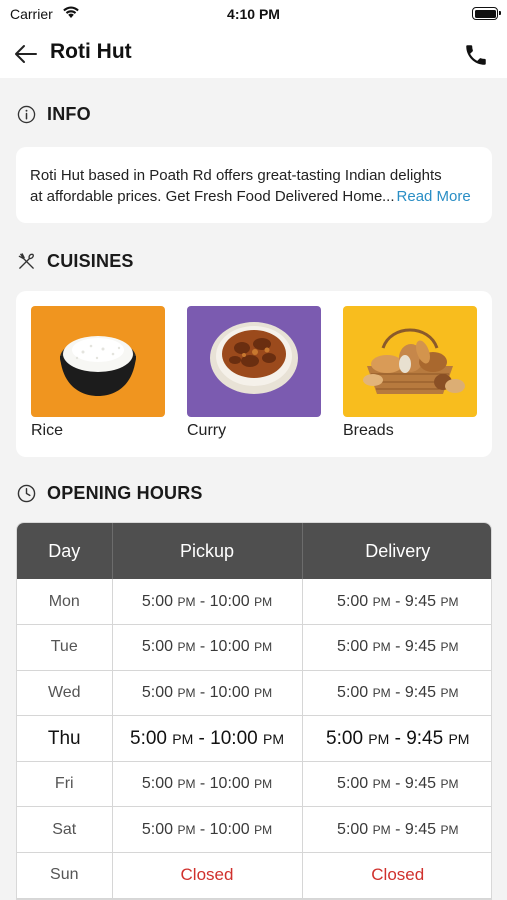 This screenshot has width=507, height=900. I want to click on day-label: Sat, so click(64, 829).